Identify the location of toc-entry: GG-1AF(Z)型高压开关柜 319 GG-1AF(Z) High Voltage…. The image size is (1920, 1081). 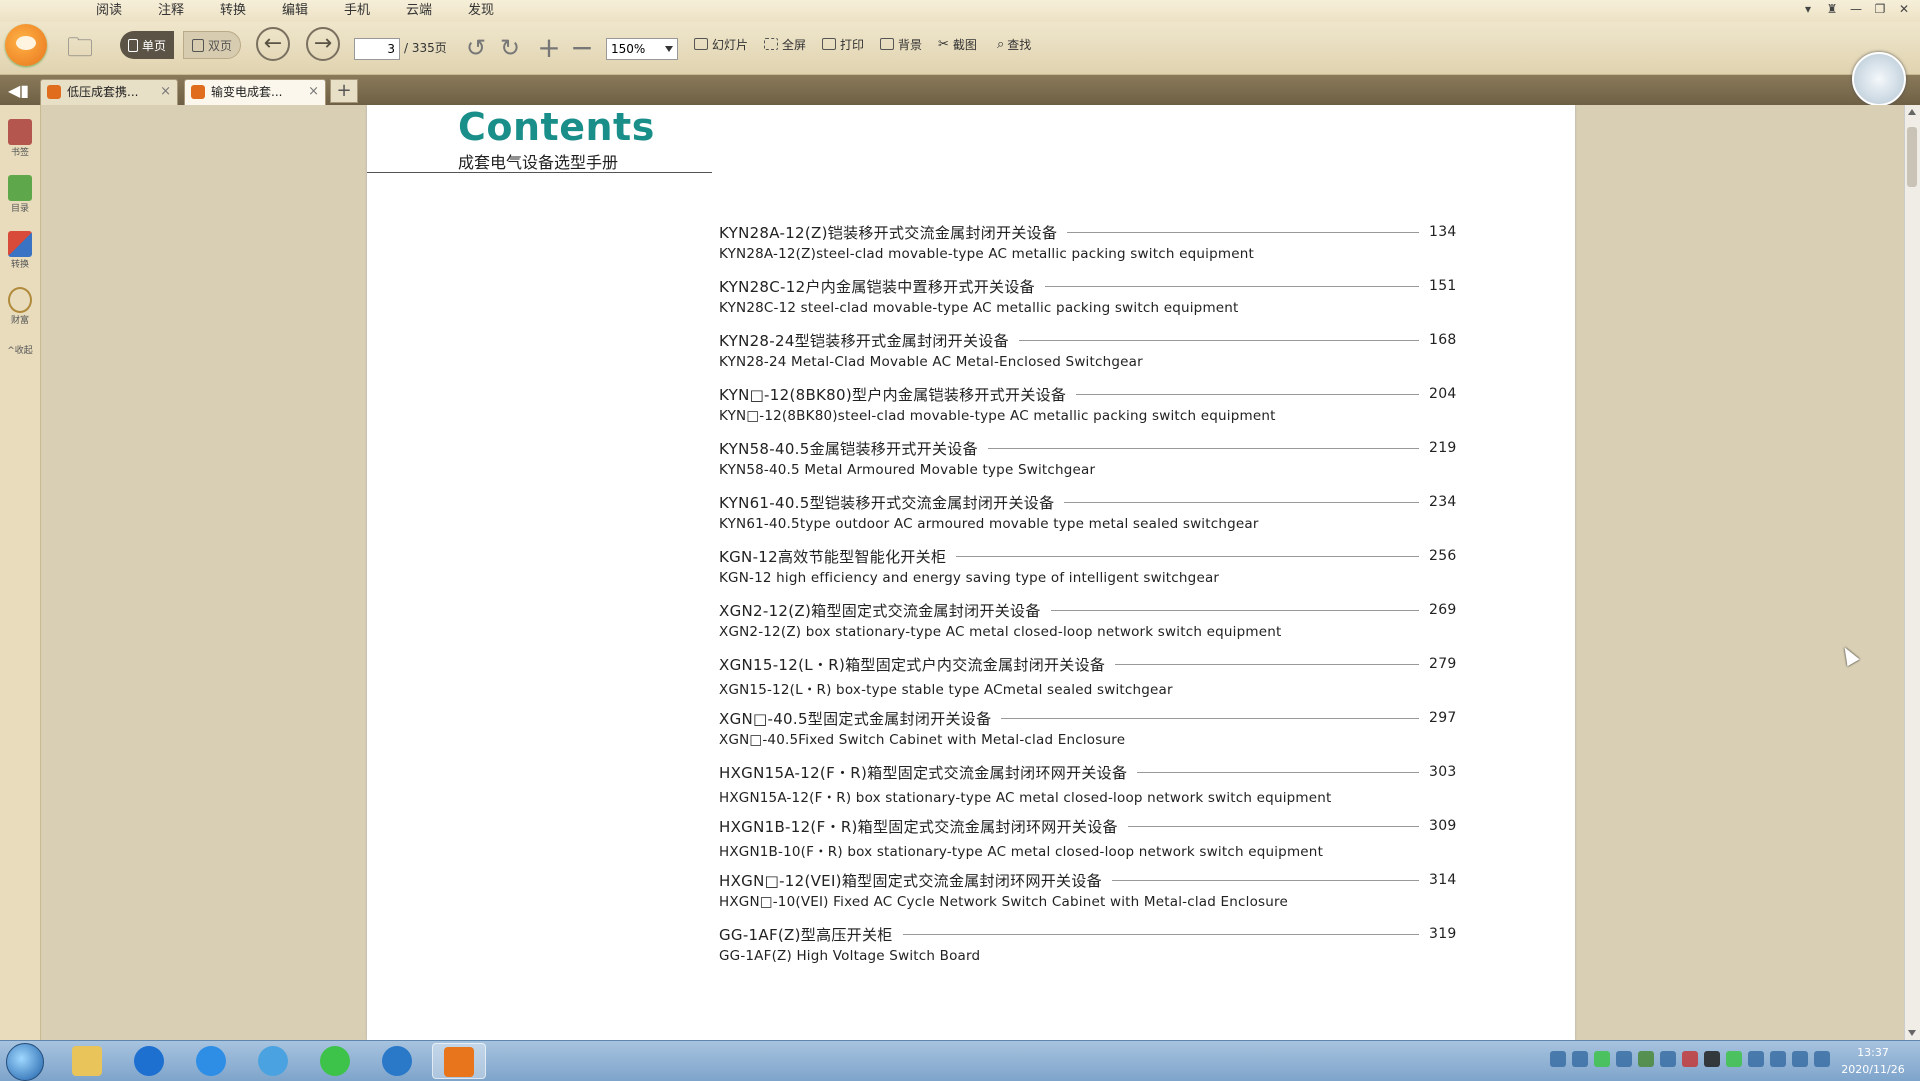
(1087, 950).